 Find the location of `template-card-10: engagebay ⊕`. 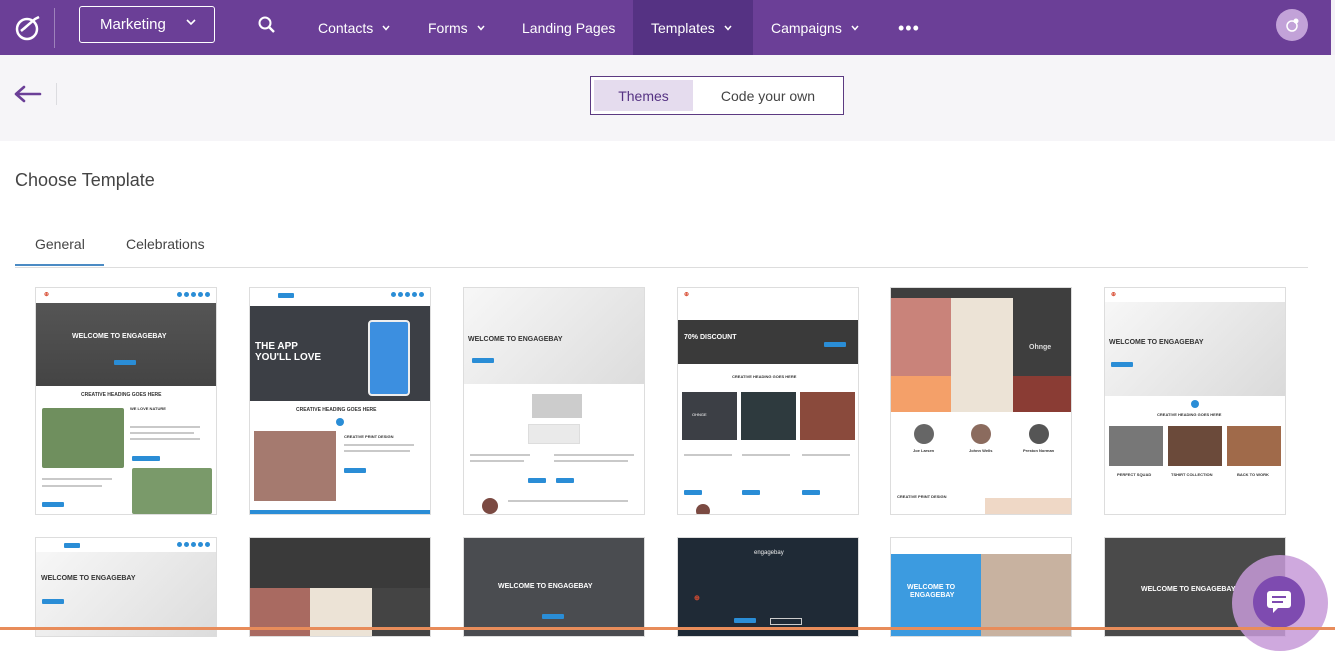

template-card-10: engagebay ⊕ is located at coordinates (768, 587).